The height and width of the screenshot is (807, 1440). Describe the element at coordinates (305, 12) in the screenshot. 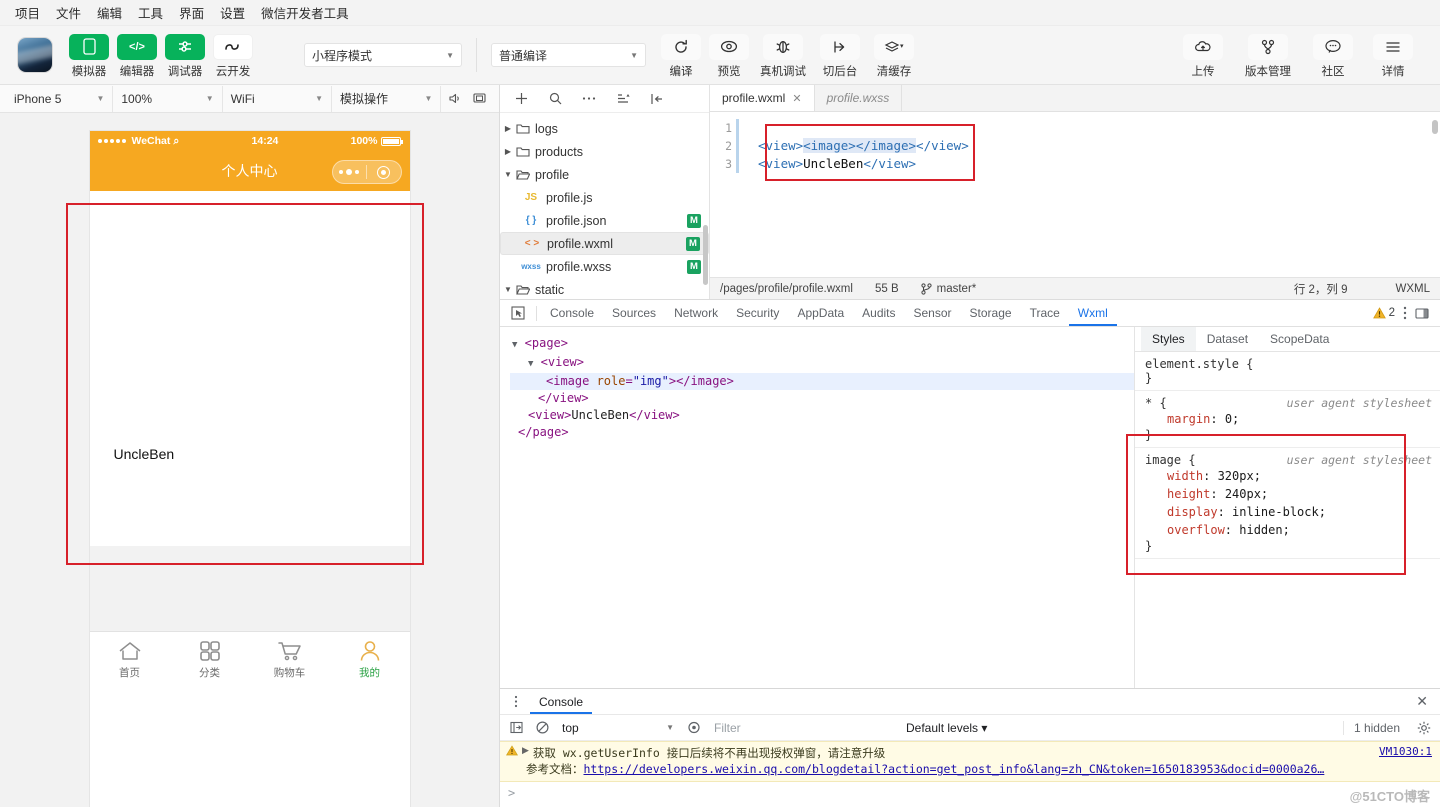

I see `menu-item-devtools: 微信开发者工具` at that location.